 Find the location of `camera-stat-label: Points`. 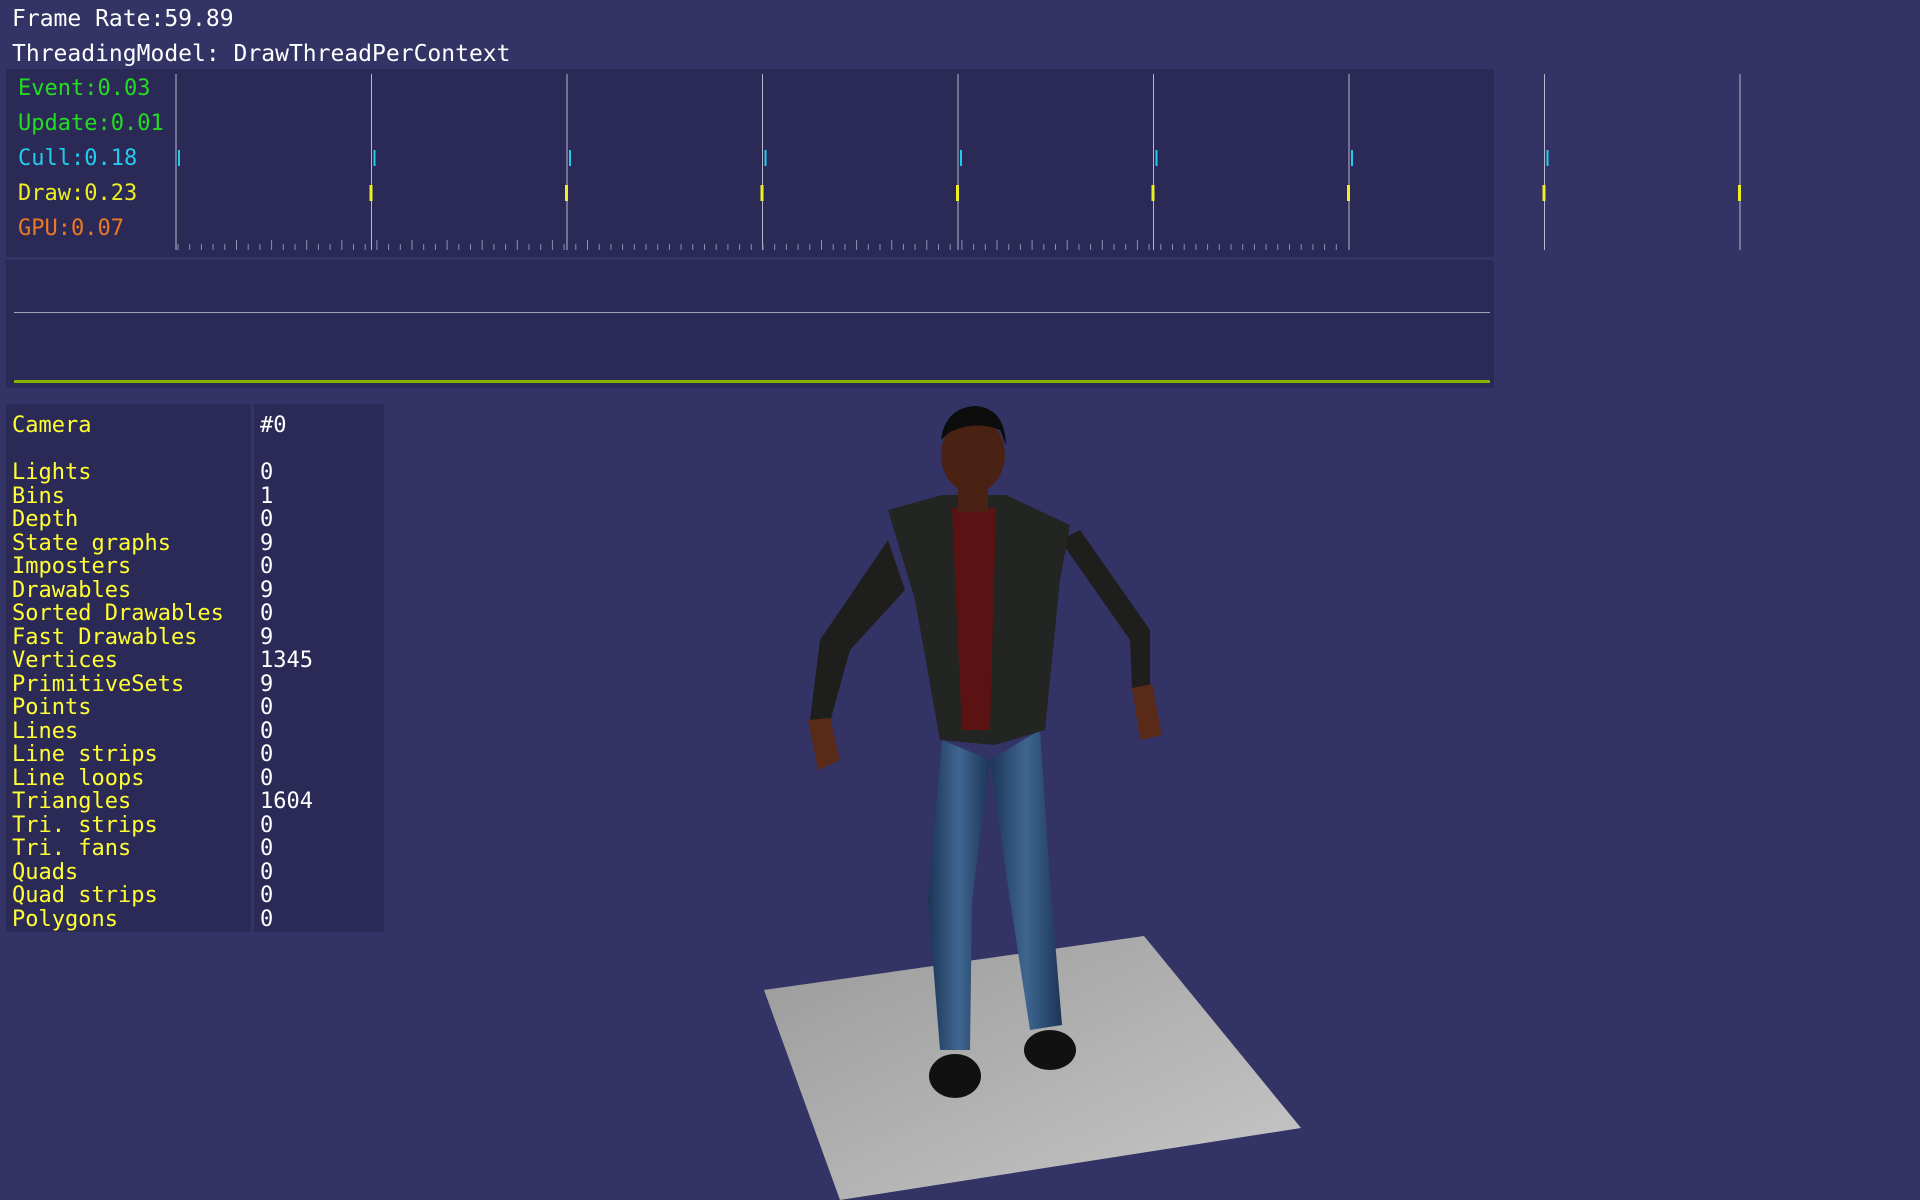

camera-stat-label: Points is located at coordinates (52, 707).